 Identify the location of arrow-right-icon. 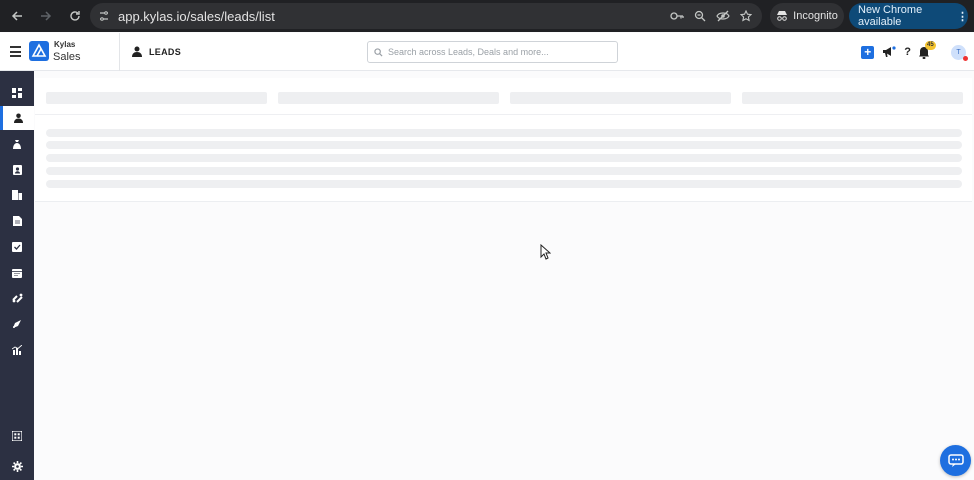
(46, 16).